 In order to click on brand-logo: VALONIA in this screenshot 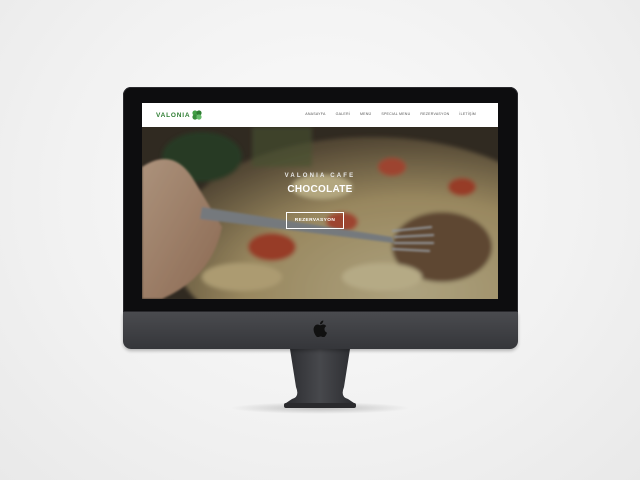, I will do `click(179, 115)`.